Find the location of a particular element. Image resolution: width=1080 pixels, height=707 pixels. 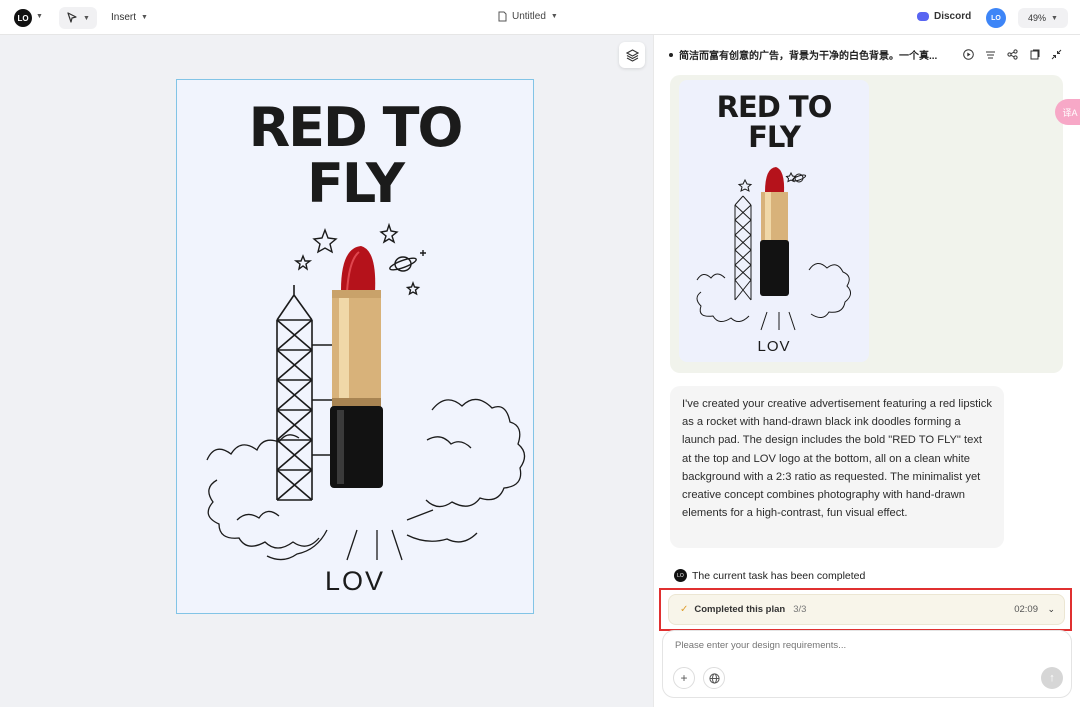

prompt-input-box: + ↑ is located at coordinates (867, 664).